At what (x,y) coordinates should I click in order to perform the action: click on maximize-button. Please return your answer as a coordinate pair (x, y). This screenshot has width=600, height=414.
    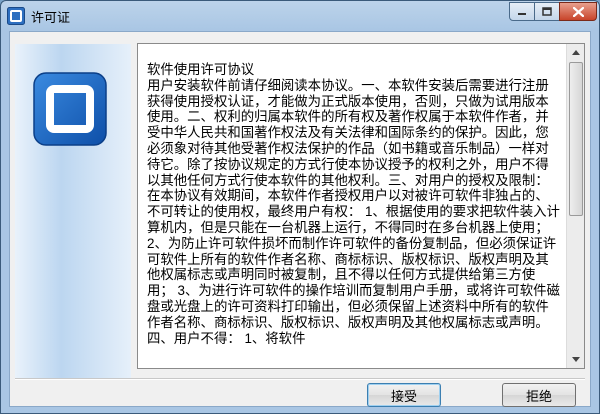
    Looking at the image, I should click on (547, 11).